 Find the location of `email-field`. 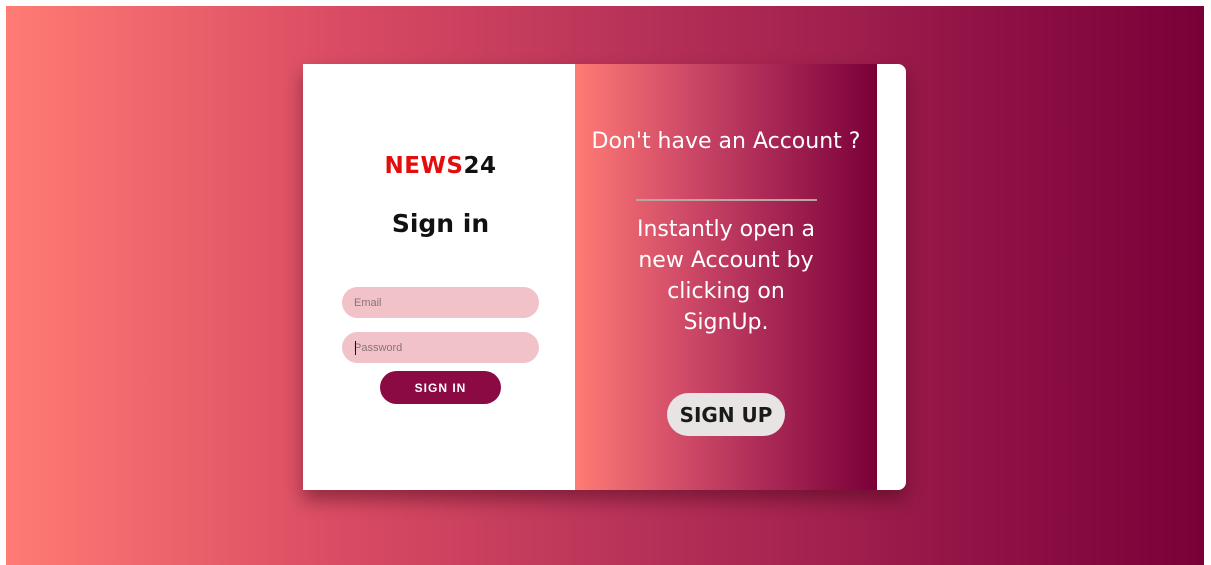

email-field is located at coordinates (440, 302).